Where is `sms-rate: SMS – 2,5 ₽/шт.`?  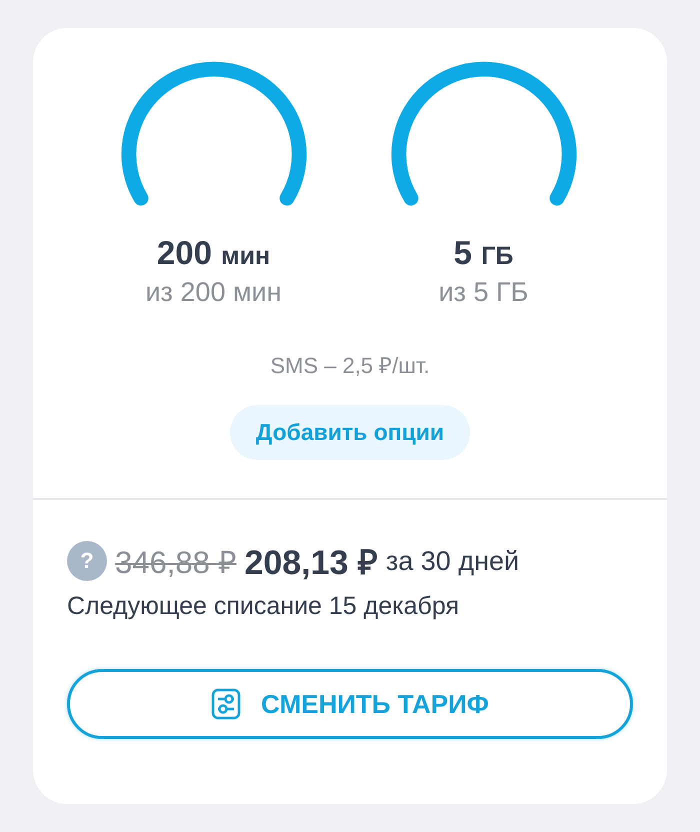 sms-rate: SMS – 2,5 ₽/шт. is located at coordinates (350, 365).